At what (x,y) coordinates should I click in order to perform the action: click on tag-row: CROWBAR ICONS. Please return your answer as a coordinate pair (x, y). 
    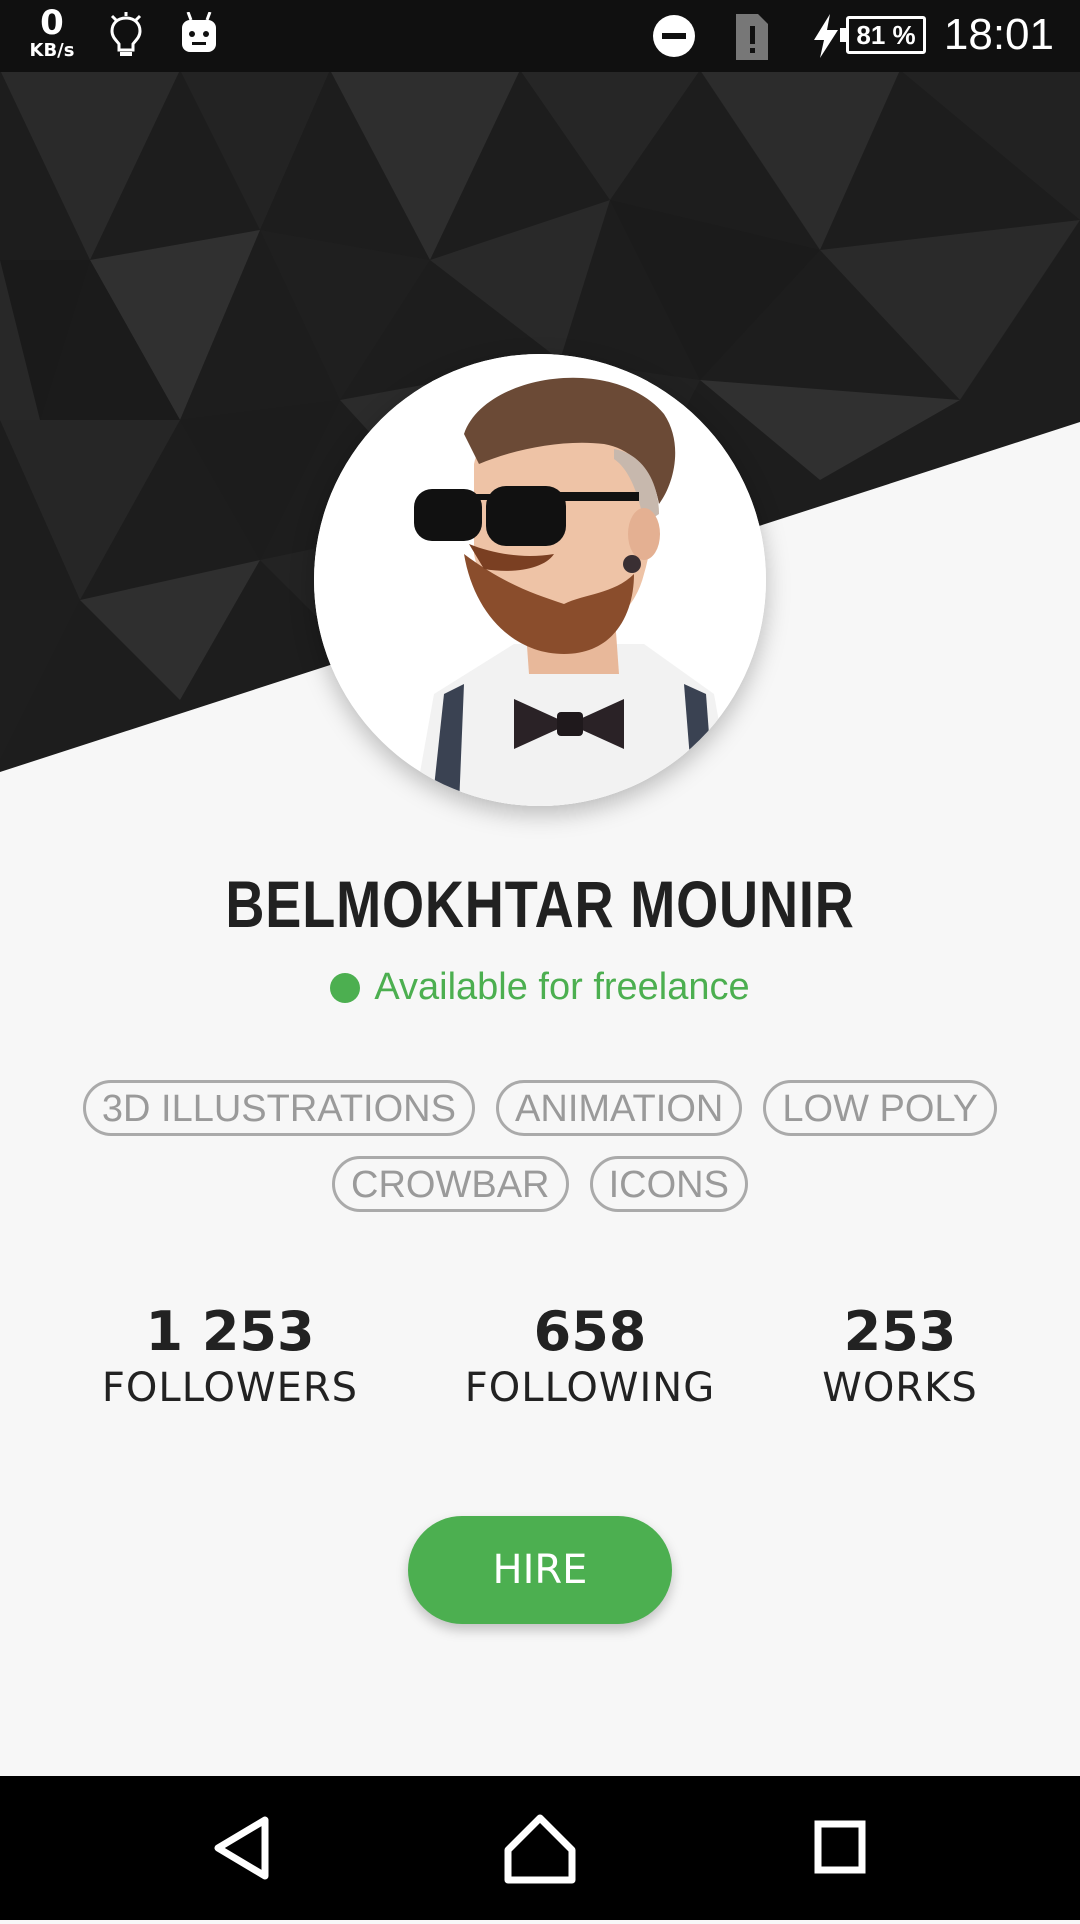
    Looking at the image, I should click on (540, 1184).